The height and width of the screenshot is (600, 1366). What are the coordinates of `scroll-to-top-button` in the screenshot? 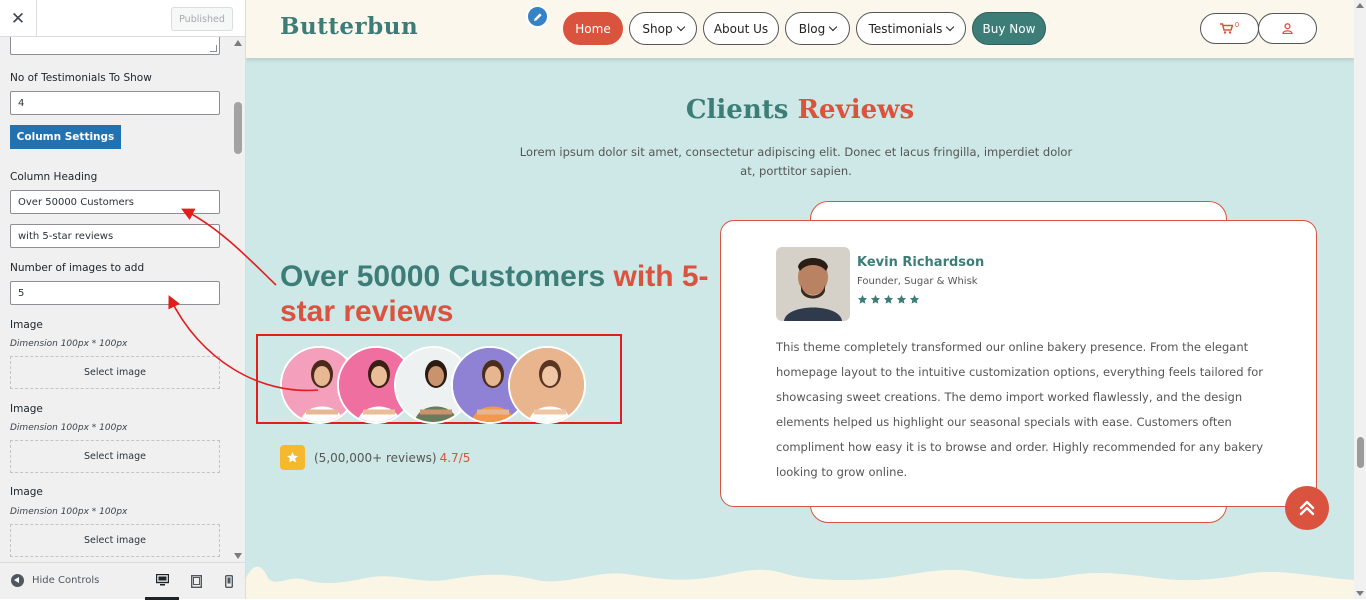 It's located at (1307, 508).